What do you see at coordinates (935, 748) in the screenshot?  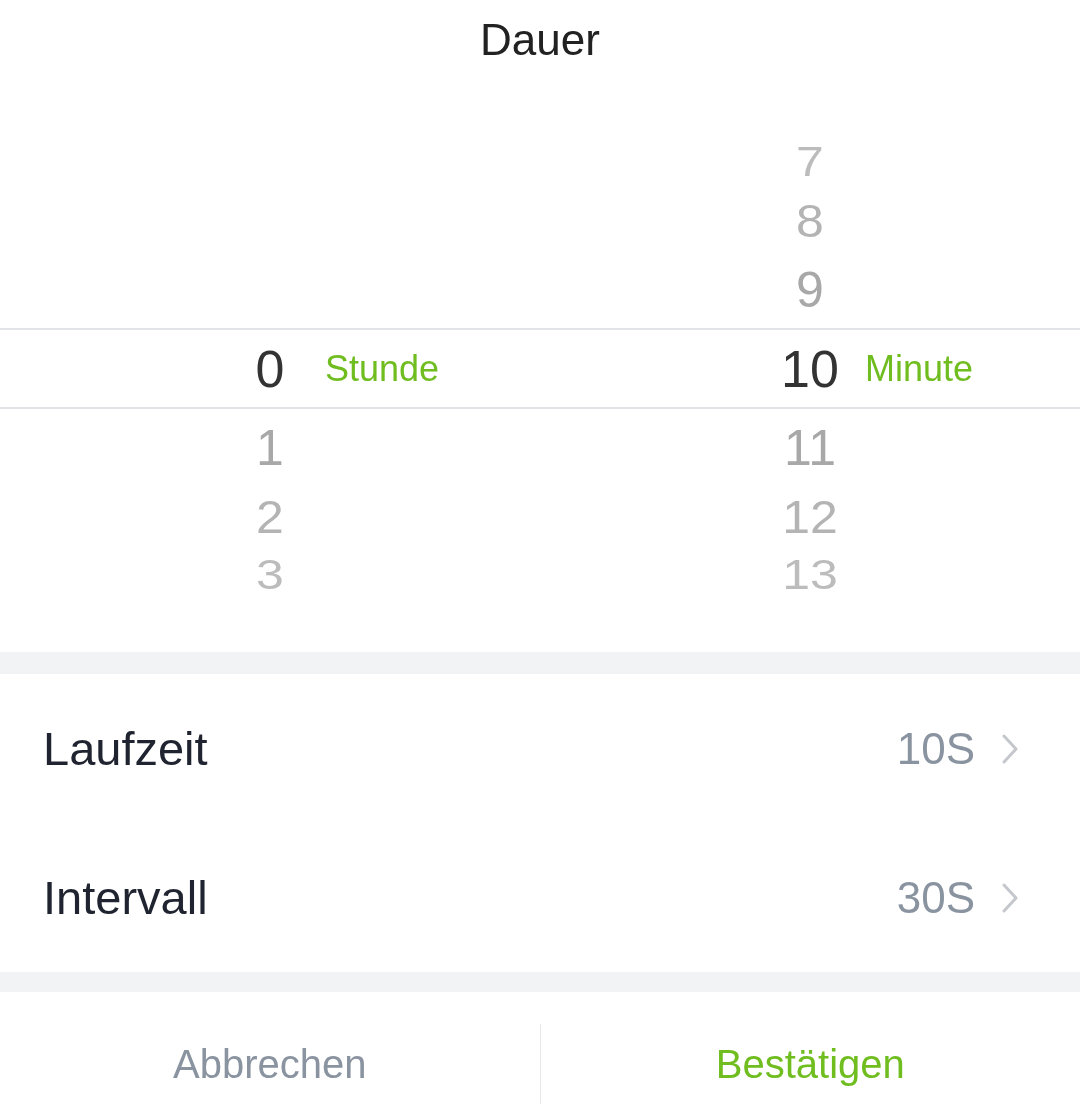 I see `setting-value: 10S` at bounding box center [935, 748].